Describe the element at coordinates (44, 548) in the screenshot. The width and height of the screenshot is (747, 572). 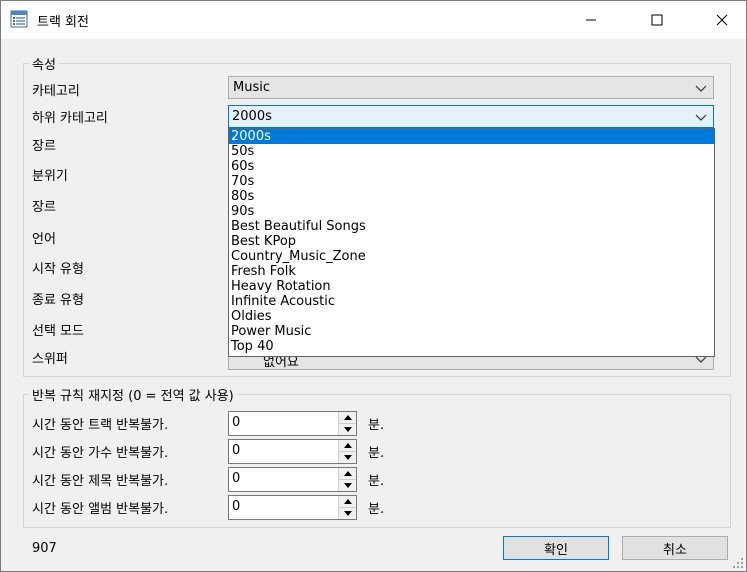
I see `track-count: 907` at that location.